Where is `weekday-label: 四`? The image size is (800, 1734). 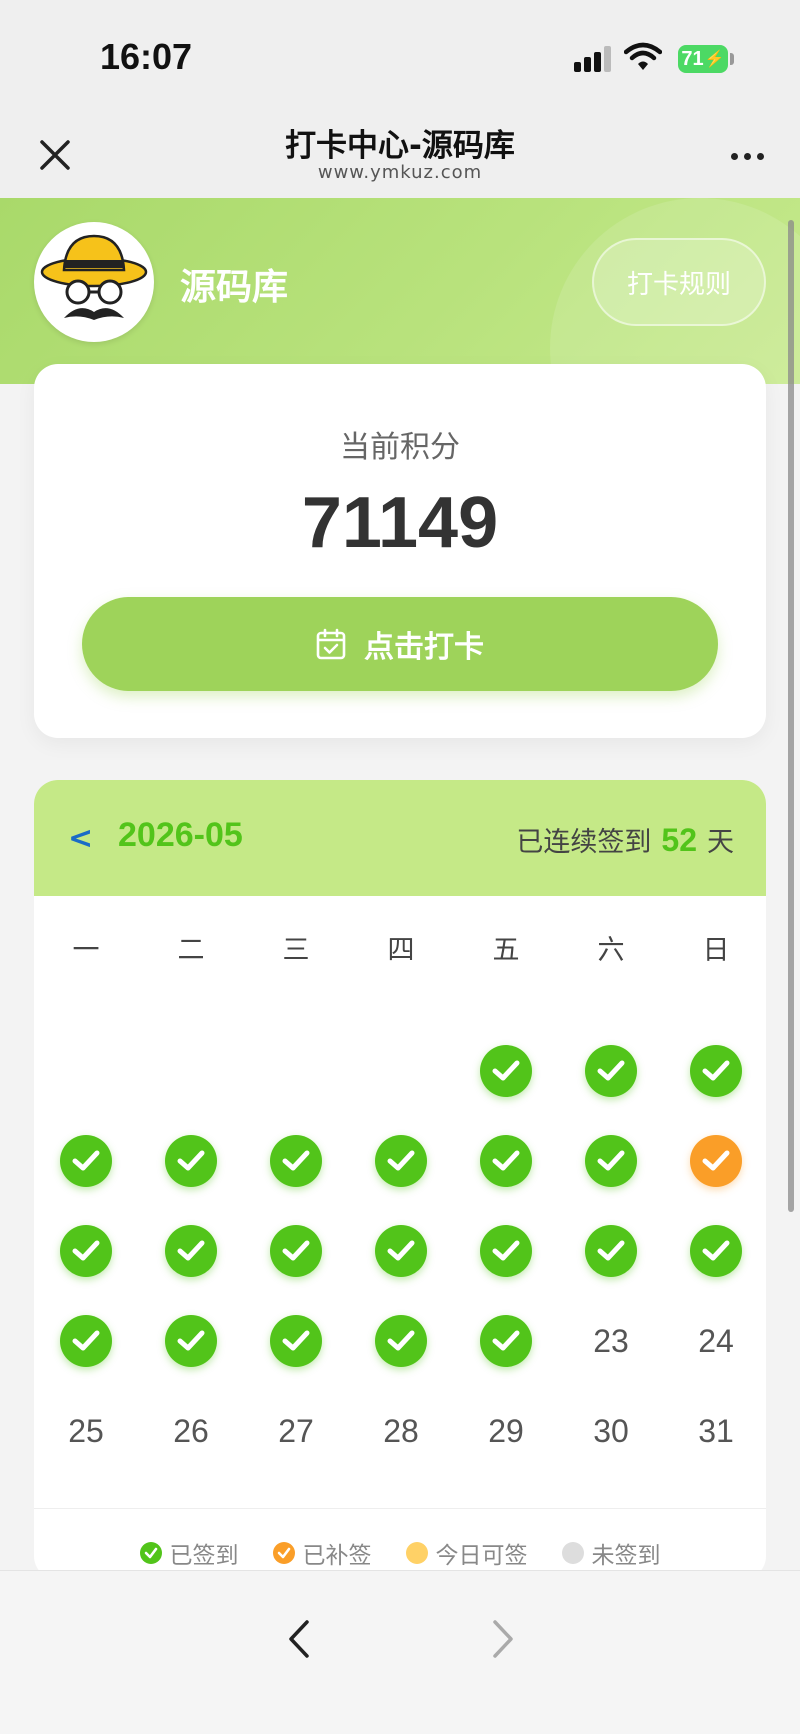
weekday-label: 四 is located at coordinates (401, 950).